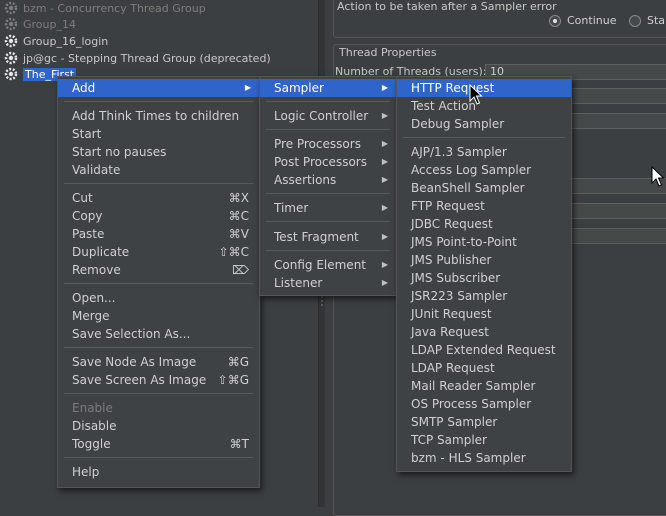 This screenshot has width=666, height=516. Describe the element at coordinates (656, 20) in the screenshot. I see `radio-start-next-label: Sta` at that location.